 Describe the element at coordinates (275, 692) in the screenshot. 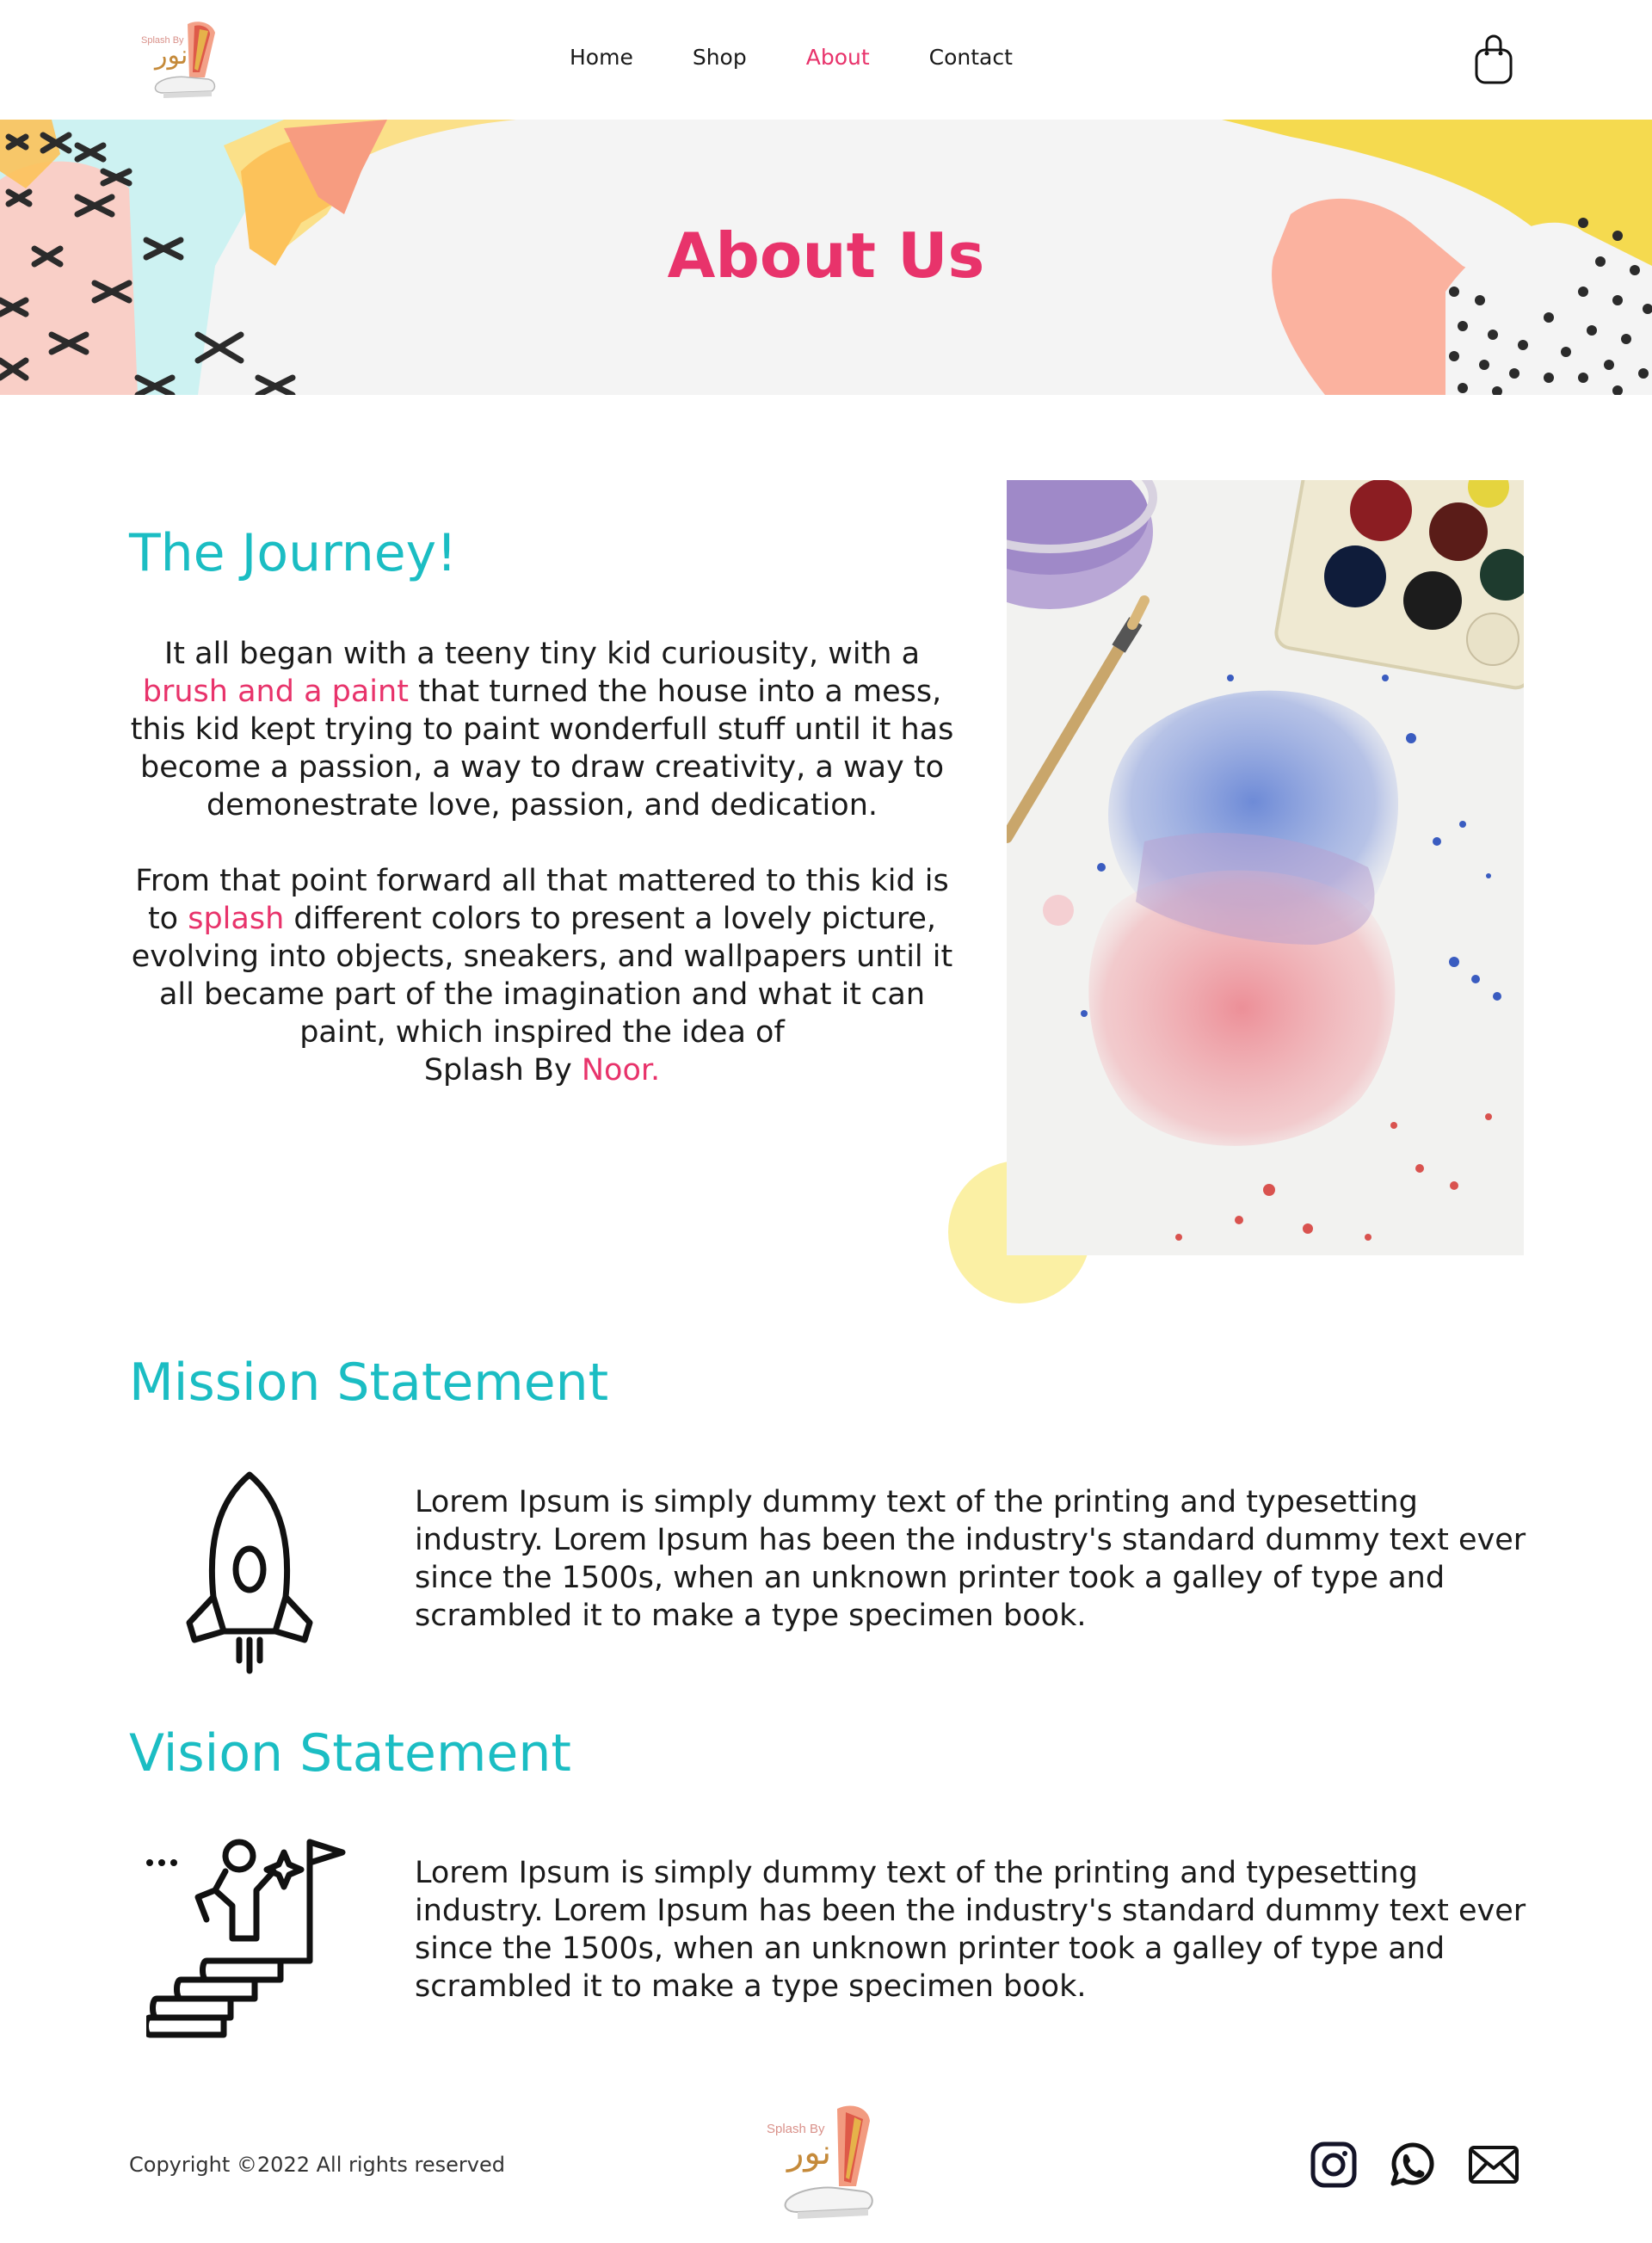

I see `journey-p1-highlight: brush and a paint` at that location.